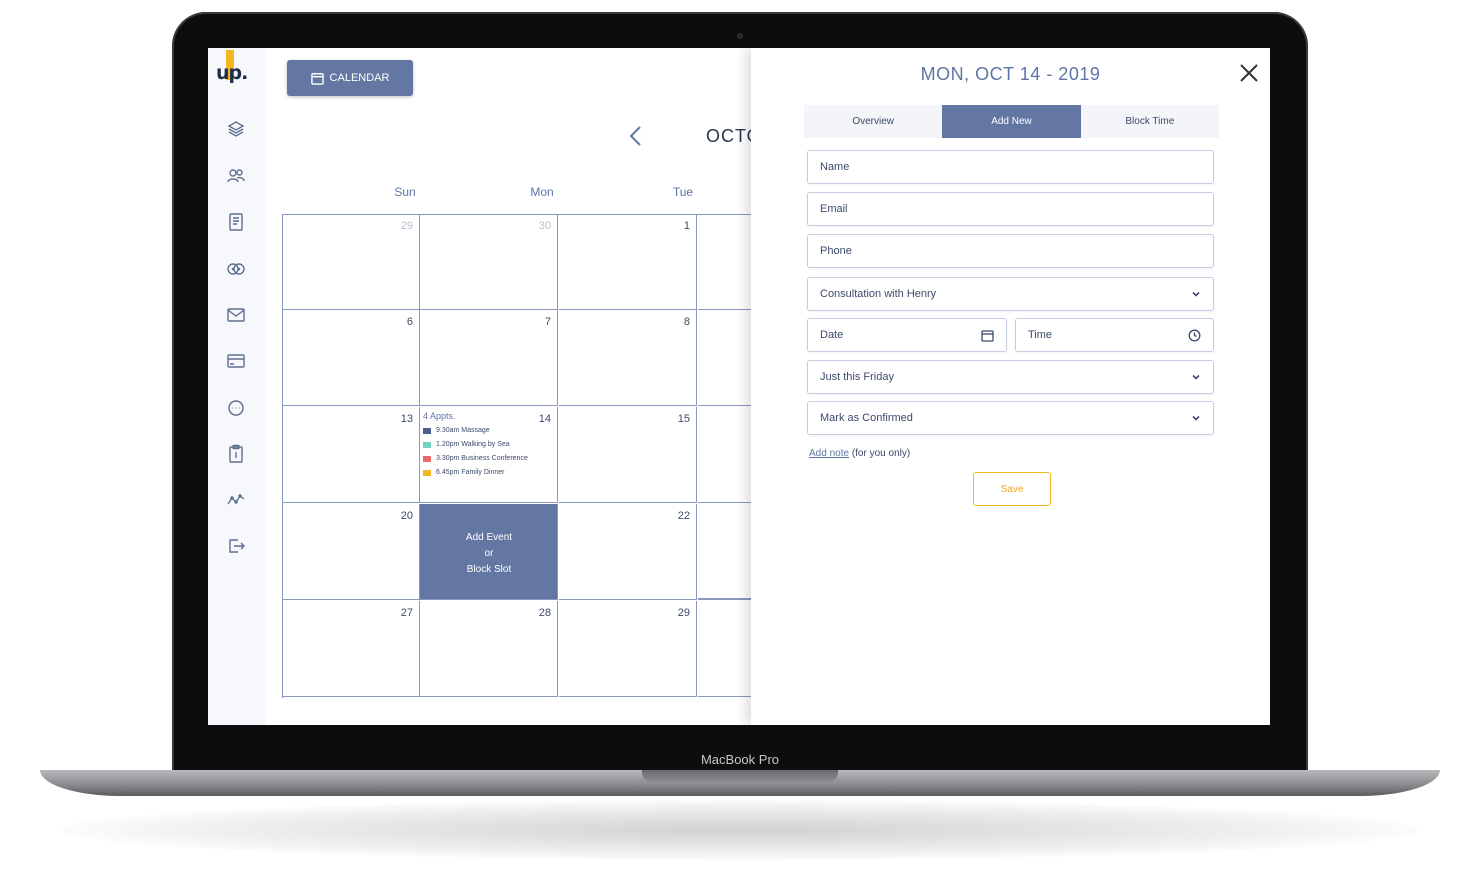 This screenshot has width=1480, height=882. What do you see at coordinates (489, 537) in the screenshot?
I see `add-event-label: Add Event` at bounding box center [489, 537].